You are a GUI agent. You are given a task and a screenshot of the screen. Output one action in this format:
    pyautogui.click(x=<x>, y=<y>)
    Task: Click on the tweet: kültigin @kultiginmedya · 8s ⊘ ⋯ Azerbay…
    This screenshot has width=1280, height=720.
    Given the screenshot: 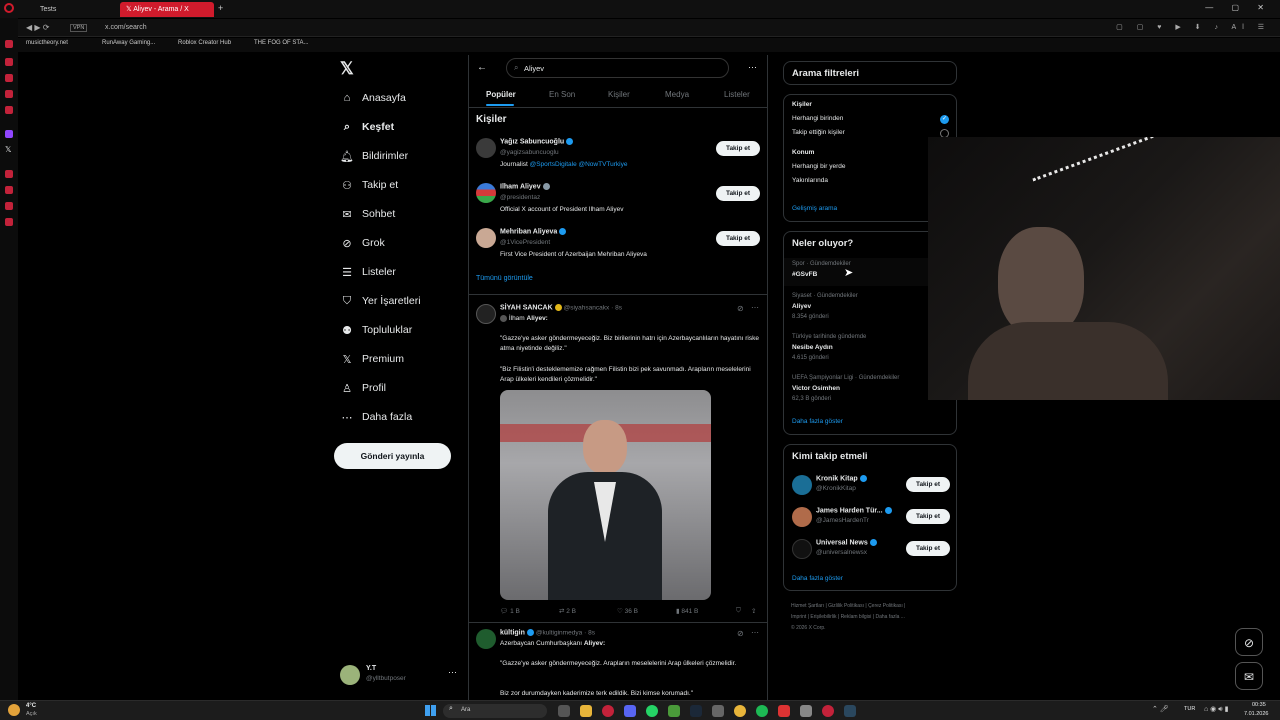 What is the action you would take?
    pyautogui.click(x=618, y=661)
    